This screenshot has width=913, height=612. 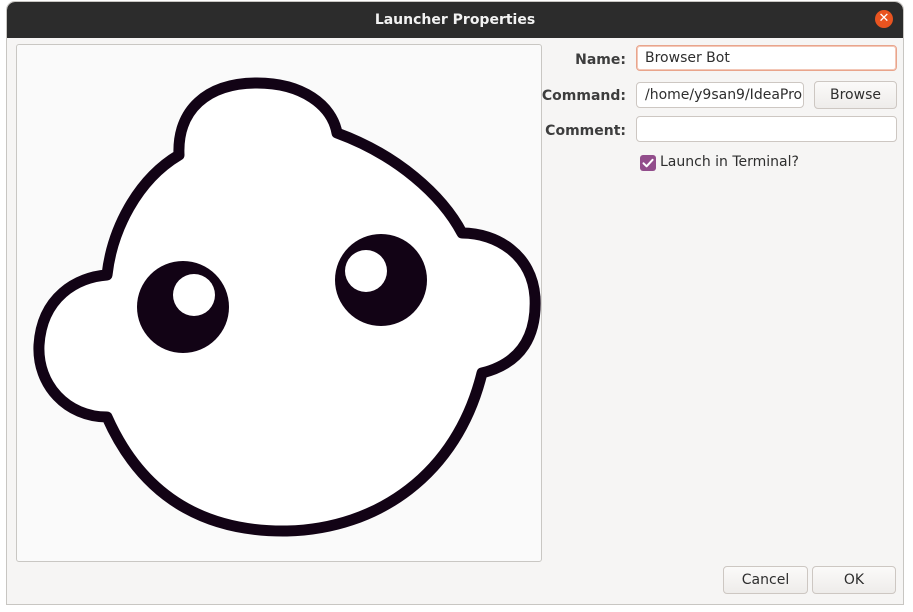 What do you see at coordinates (583, 96) in the screenshot?
I see `command-label: Command:` at bounding box center [583, 96].